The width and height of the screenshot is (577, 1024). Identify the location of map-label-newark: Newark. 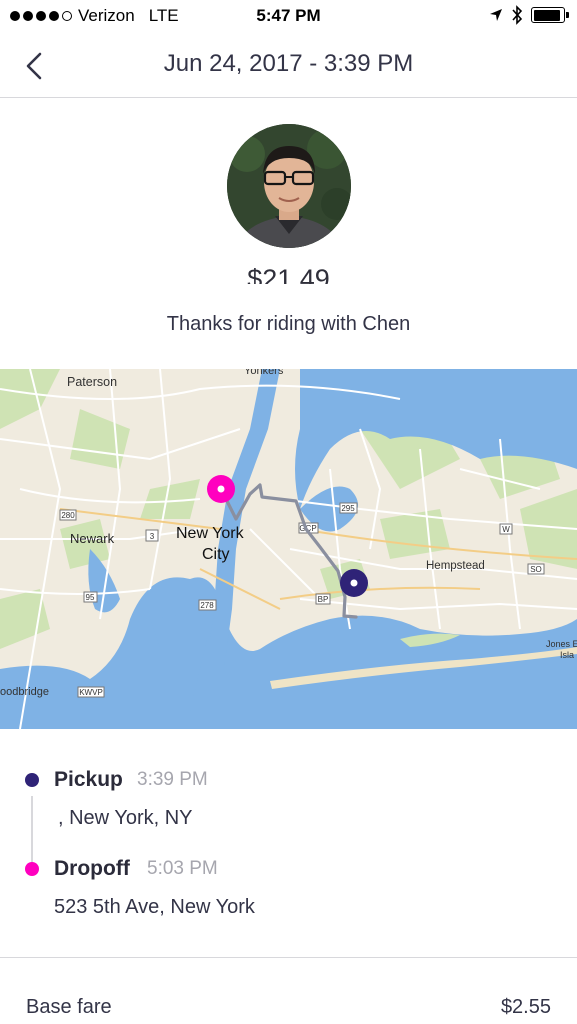
(92, 538).